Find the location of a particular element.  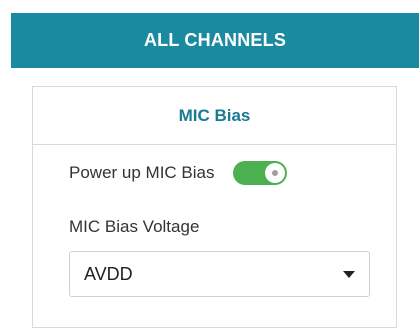

power-mic-bias-label: Power up MIC Bias is located at coordinates (142, 172).